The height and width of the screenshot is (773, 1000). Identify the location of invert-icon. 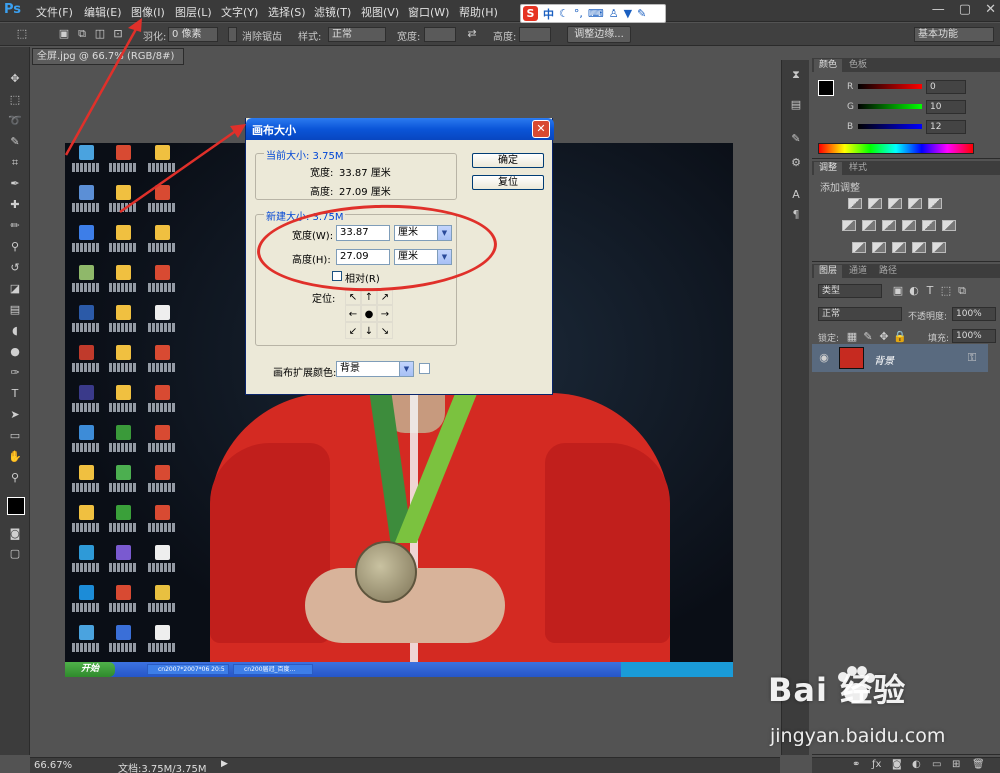
(859, 247).